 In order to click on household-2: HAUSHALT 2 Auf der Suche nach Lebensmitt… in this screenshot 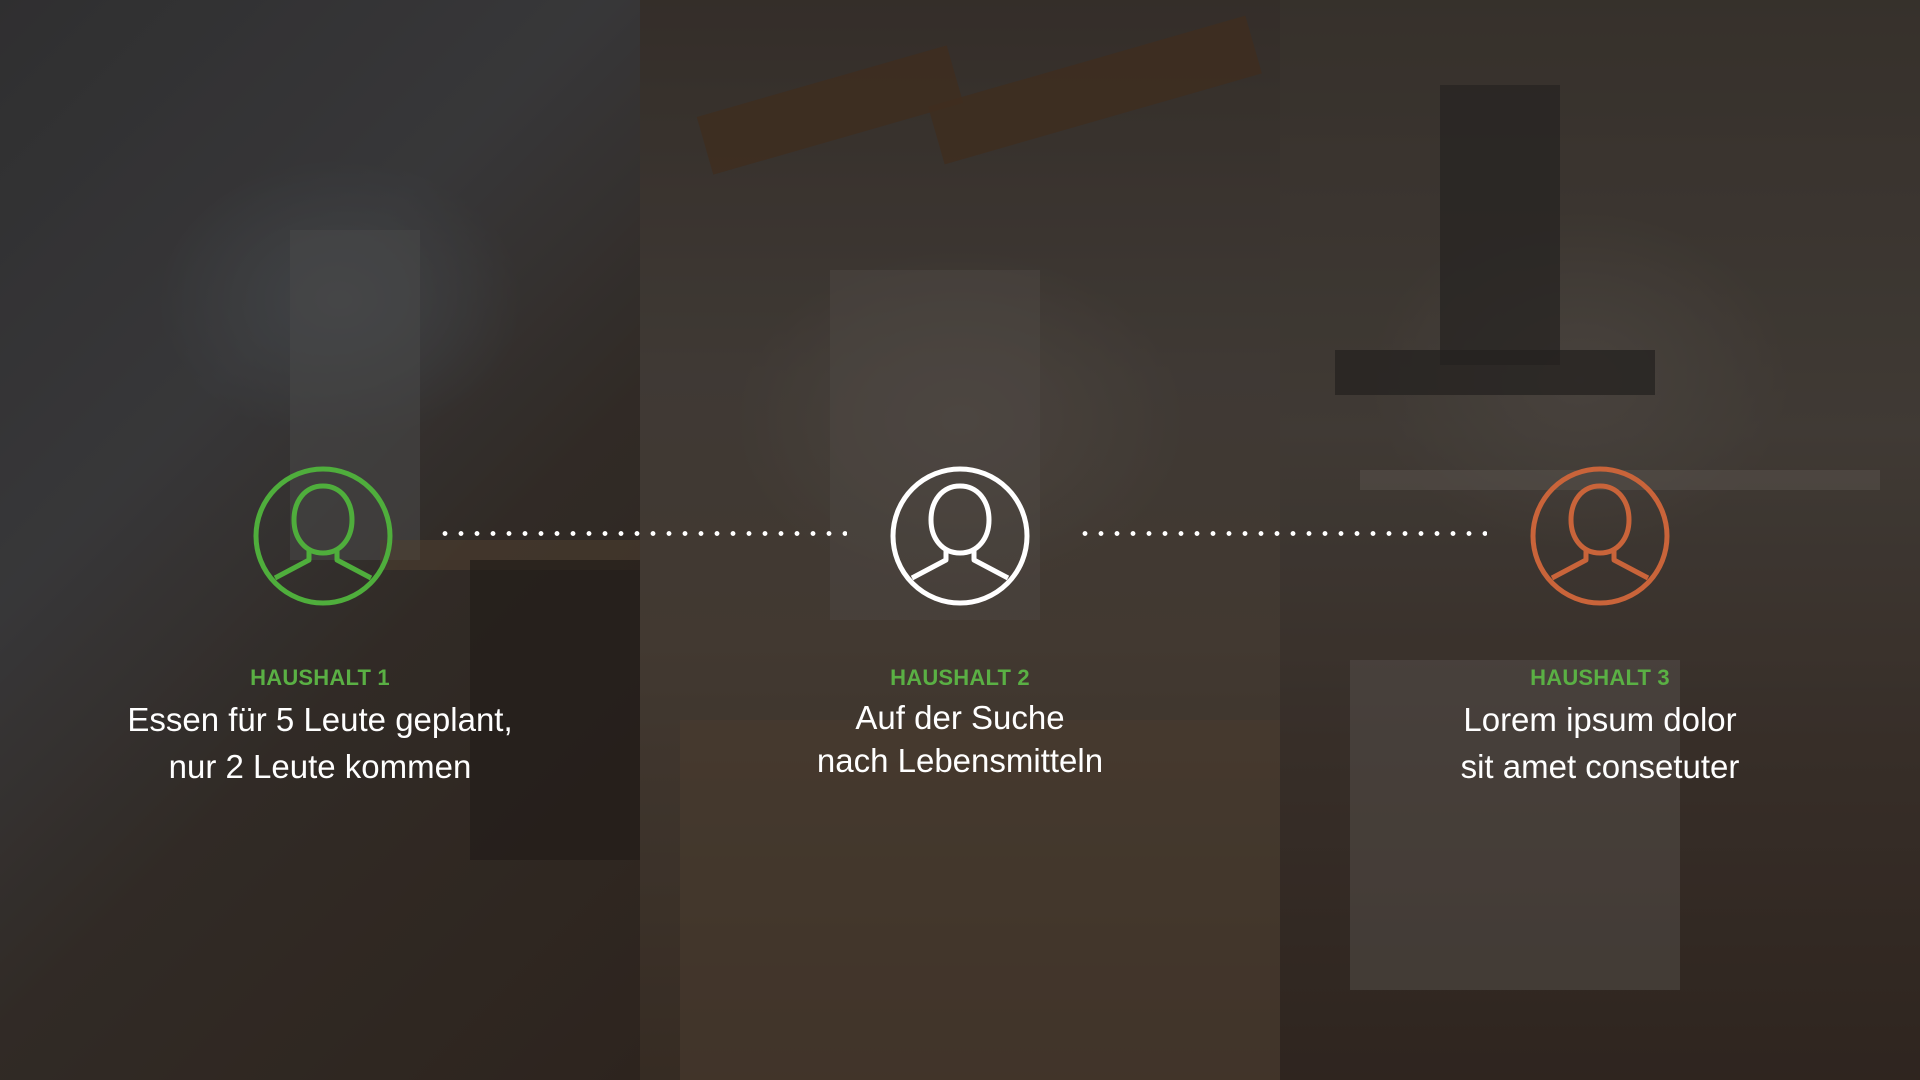, I will do `click(960, 721)`.